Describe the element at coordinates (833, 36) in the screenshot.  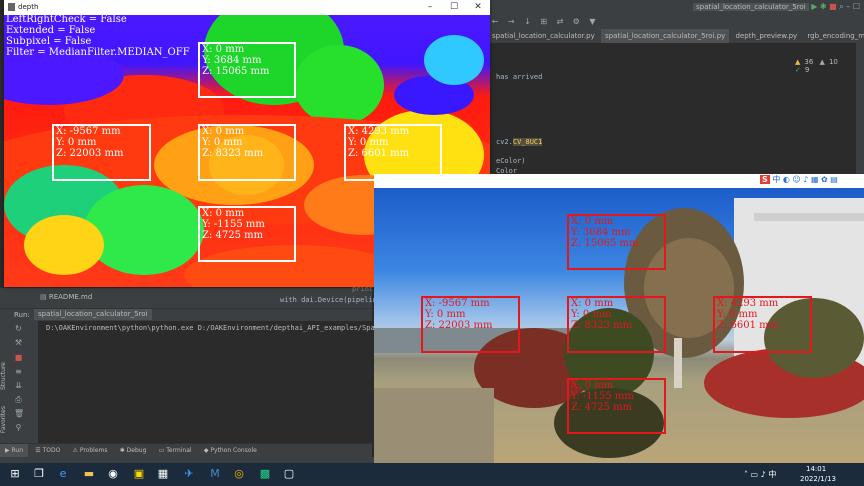
I see `tab-rgb-encoding-mono: rgb_encoding_mono` at that location.